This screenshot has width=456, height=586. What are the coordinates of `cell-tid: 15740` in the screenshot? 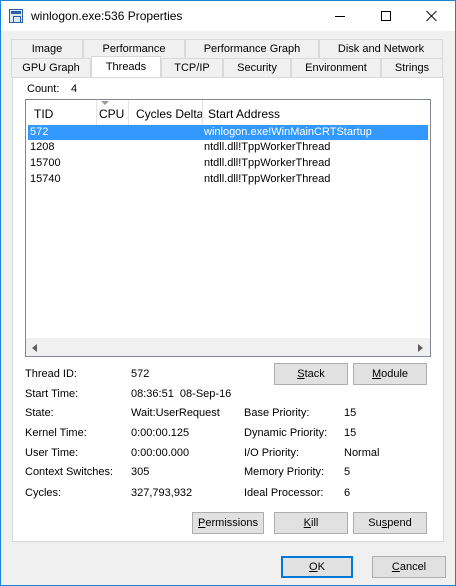 It's located at (45, 179).